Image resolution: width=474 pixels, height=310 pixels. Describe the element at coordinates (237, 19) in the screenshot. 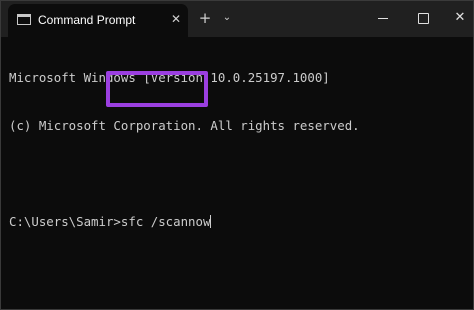

I see `title-bar: Command Prompt ✕ + ⌄ ✕` at that location.